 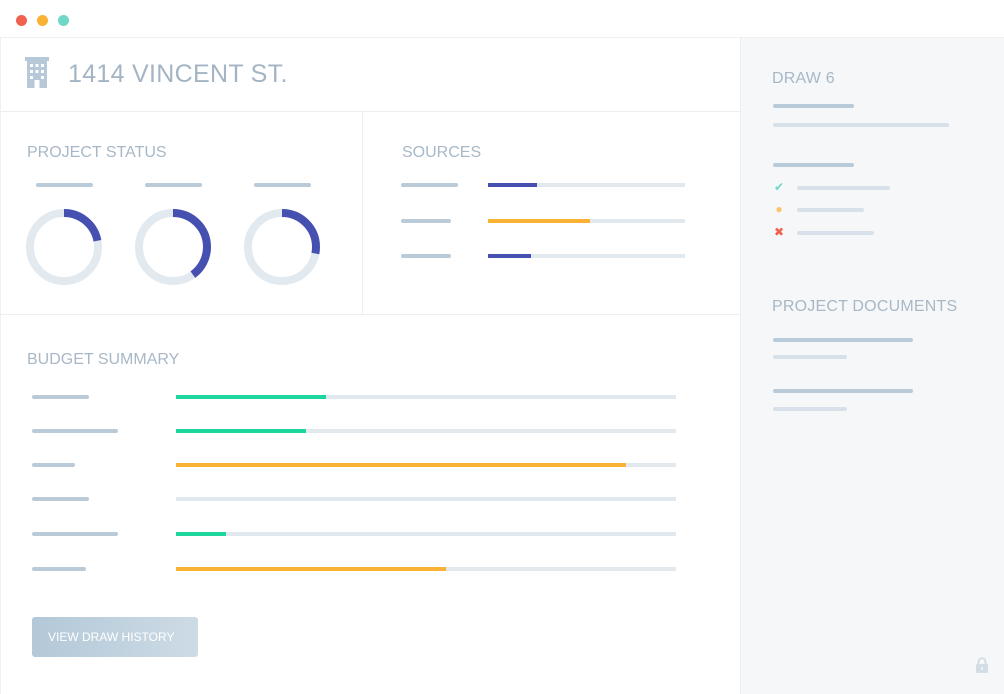 What do you see at coordinates (779, 232) in the screenshot?
I see `x-icon: ✖` at bounding box center [779, 232].